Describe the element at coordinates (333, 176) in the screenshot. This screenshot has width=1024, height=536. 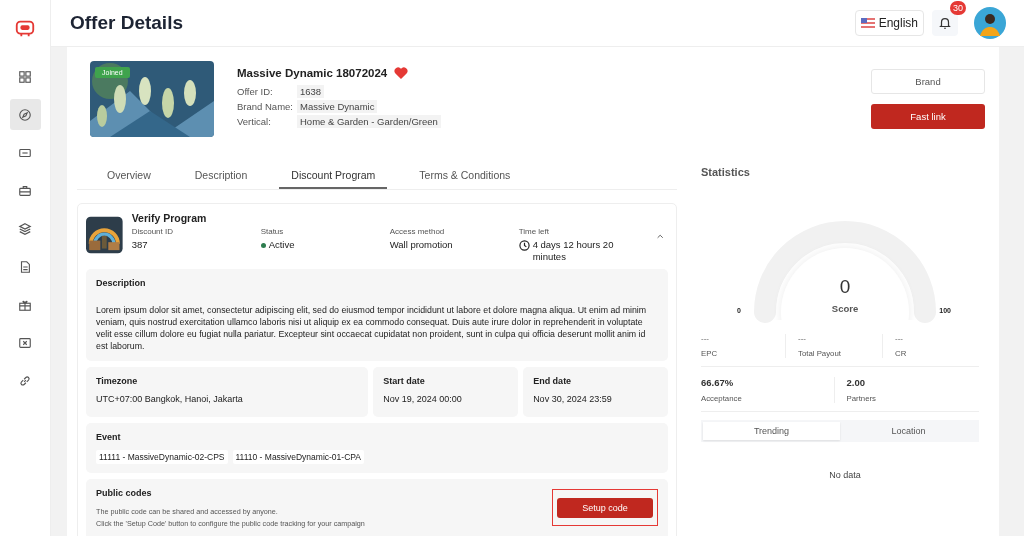
I see `tab: Discount Program` at that location.